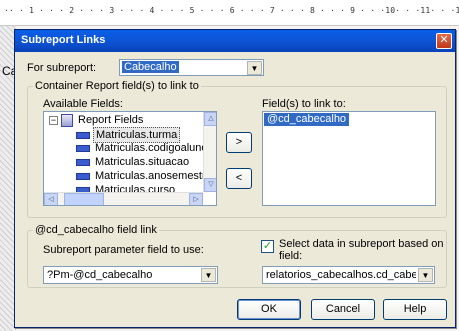  I want to click on scroll-thumb, so click(84, 199).